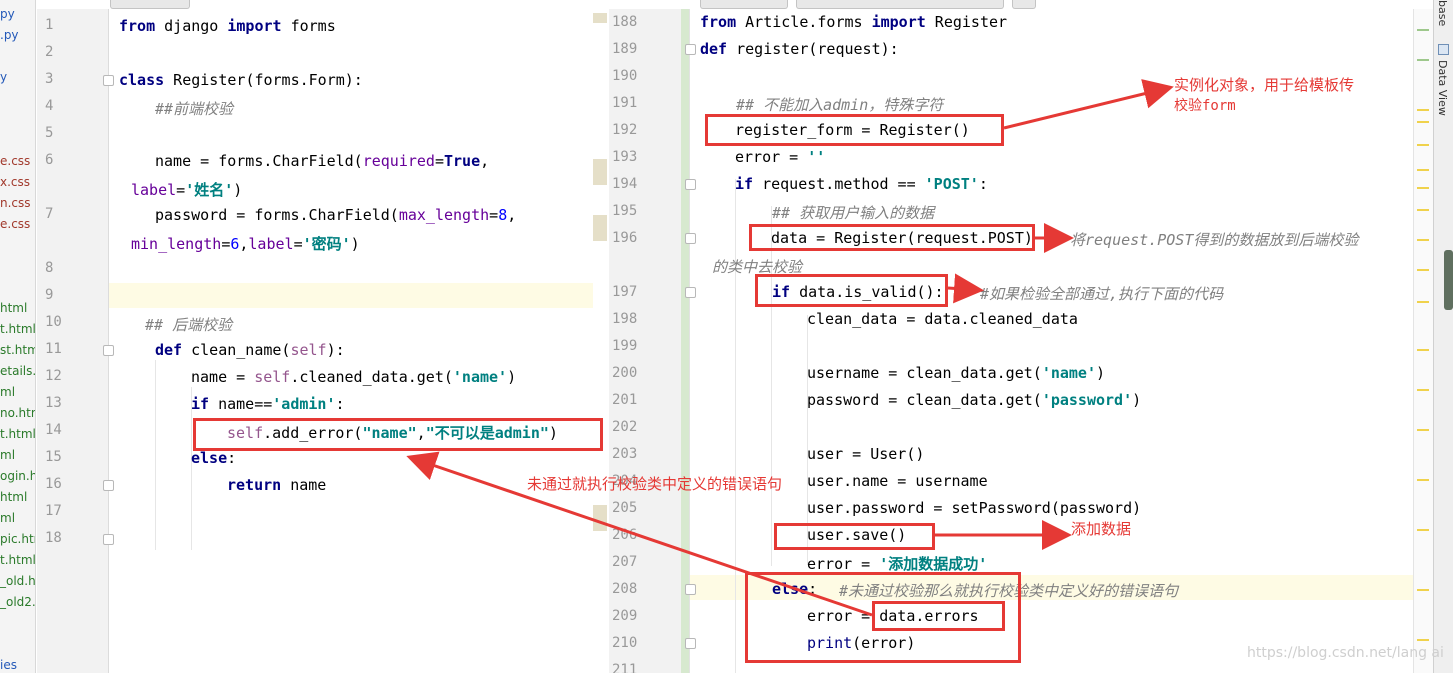 The width and height of the screenshot is (1453, 673). Describe the element at coordinates (17, 371) in the screenshot. I see `project-file-item: etails.l` at that location.